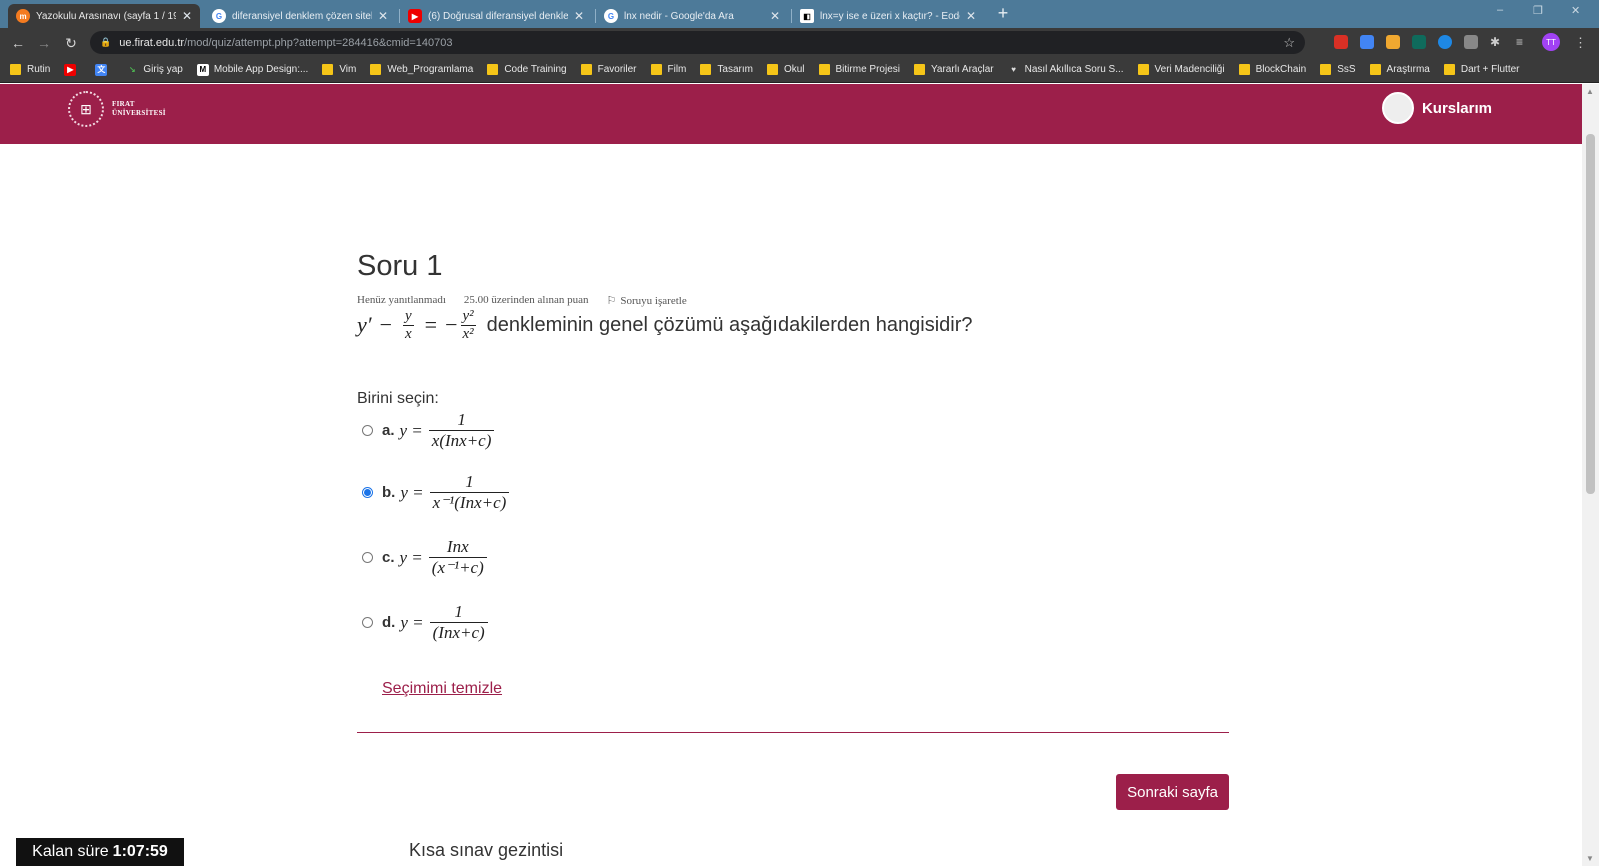 The width and height of the screenshot is (1599, 866). I want to click on browser-tab: ▶ (6) Doğrusal diferansiyel denklem ✕, so click(496, 16).